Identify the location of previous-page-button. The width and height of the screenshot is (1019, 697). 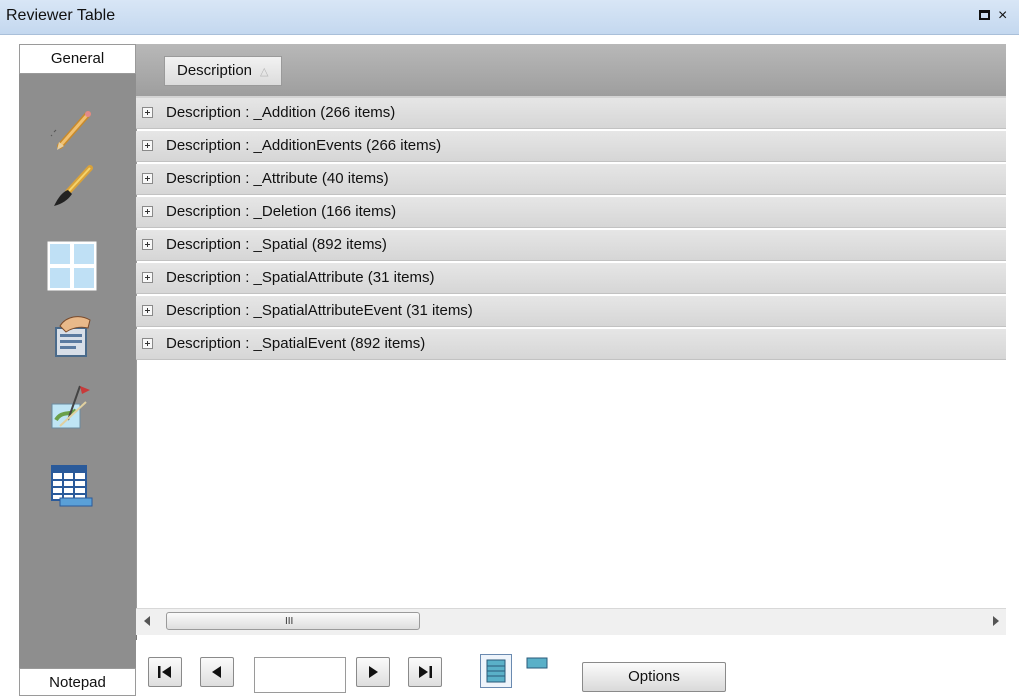
(217, 672).